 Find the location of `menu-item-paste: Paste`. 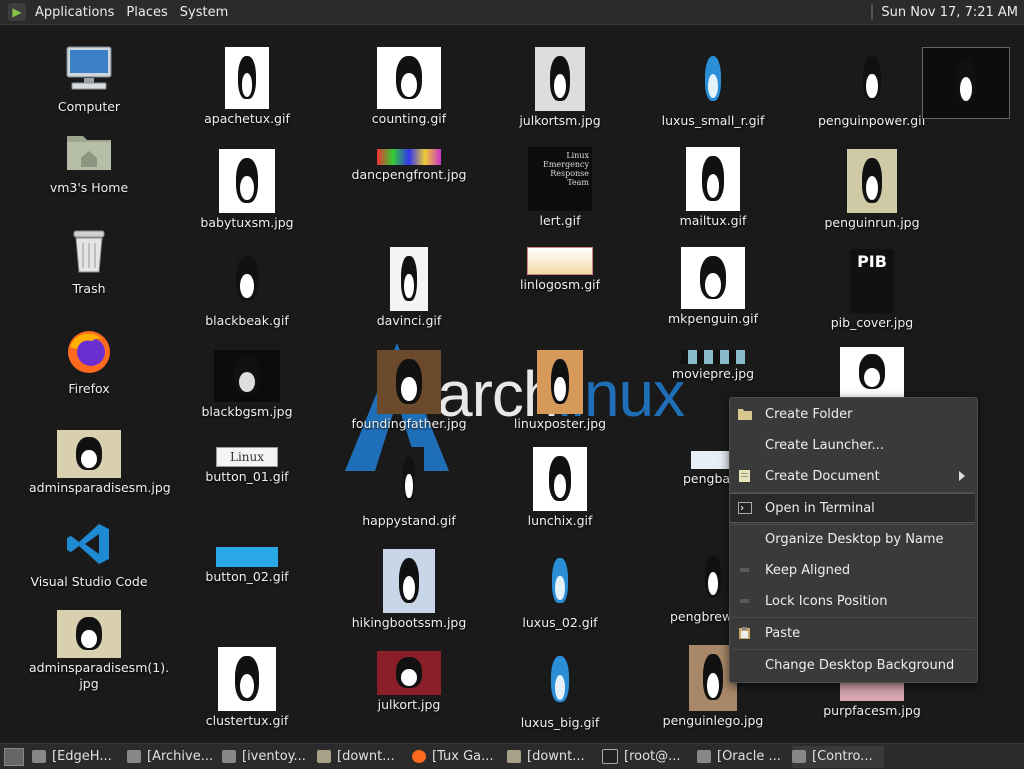

menu-item-paste: Paste is located at coordinates (852, 633).